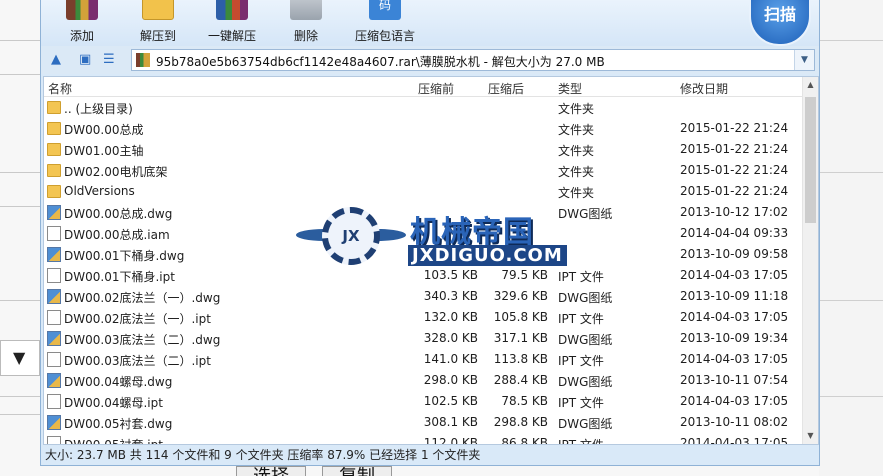 The height and width of the screenshot is (476, 883). What do you see at coordinates (85, 60) in the screenshot?
I see `thumbnail-view-icon: ▣` at bounding box center [85, 60].